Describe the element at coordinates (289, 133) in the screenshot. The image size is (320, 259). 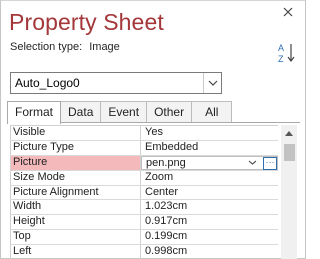
I see `scroll-up-icon` at that location.